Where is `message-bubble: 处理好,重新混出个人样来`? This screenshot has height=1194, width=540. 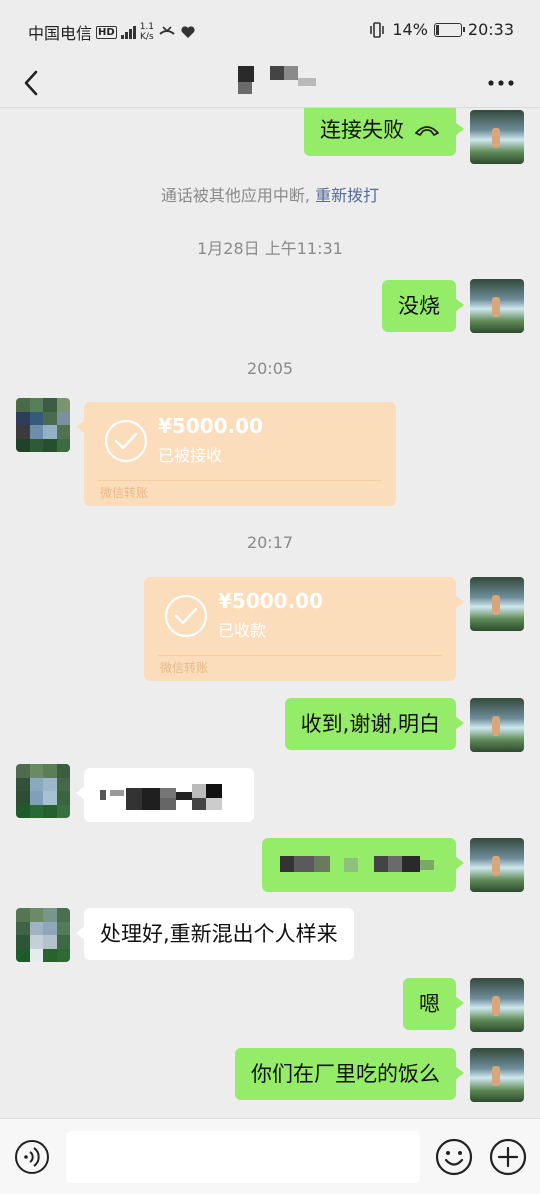
message-bubble: 处理好,重新混出个人样来 is located at coordinates (215, 934).